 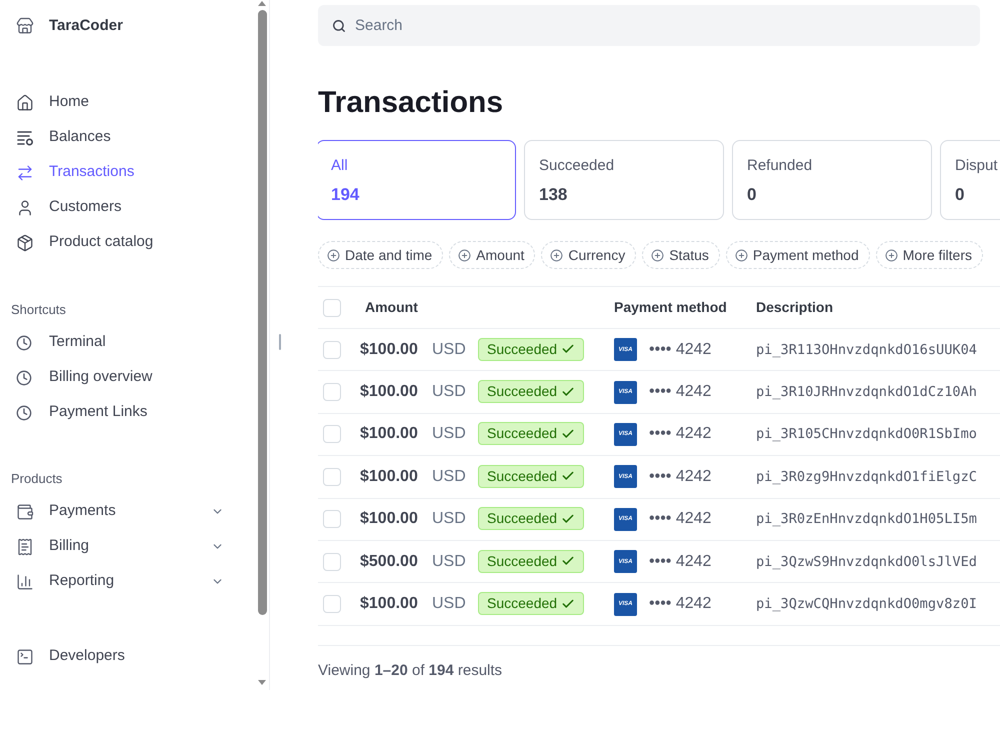 I want to click on description-cell: pi_3R0zg9HnvzdqnkdO1fiElgzC, so click(x=866, y=476).